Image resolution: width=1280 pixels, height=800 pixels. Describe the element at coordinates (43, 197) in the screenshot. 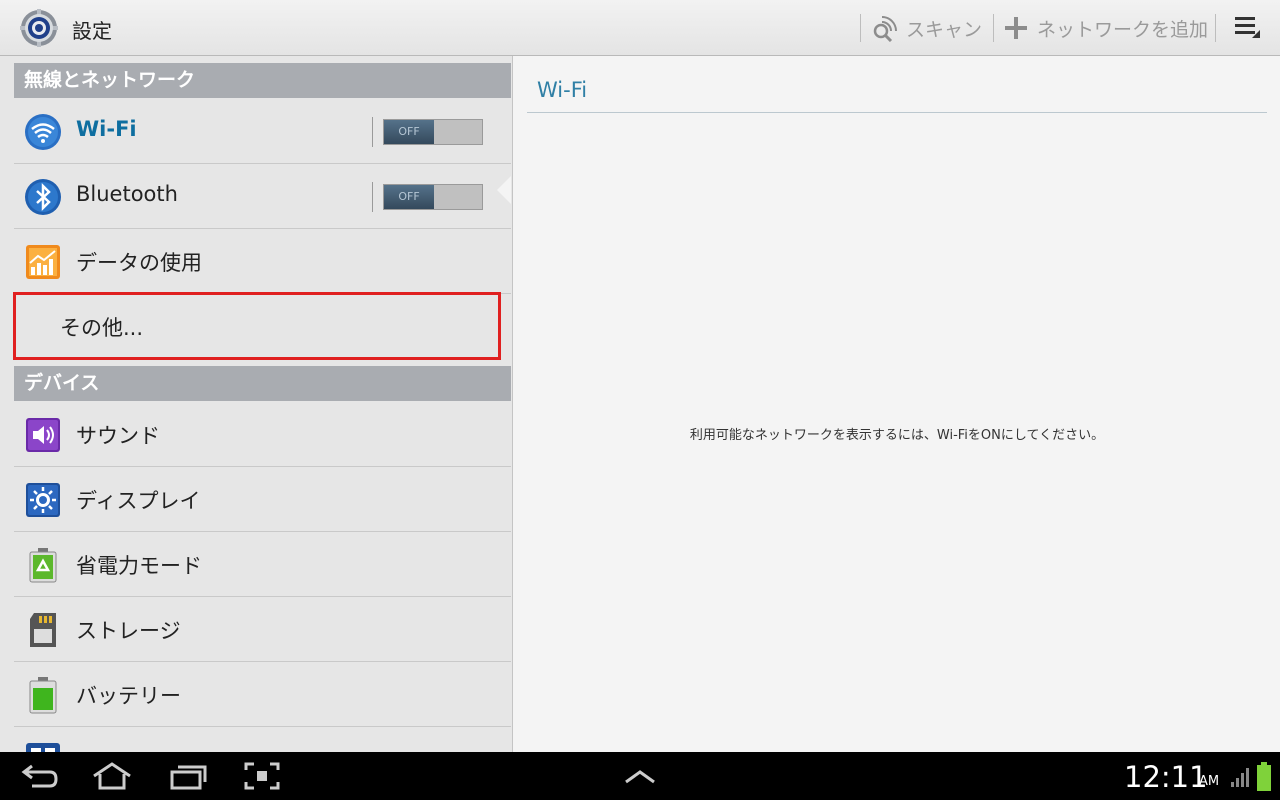

I see `bluetooth-icon` at that location.